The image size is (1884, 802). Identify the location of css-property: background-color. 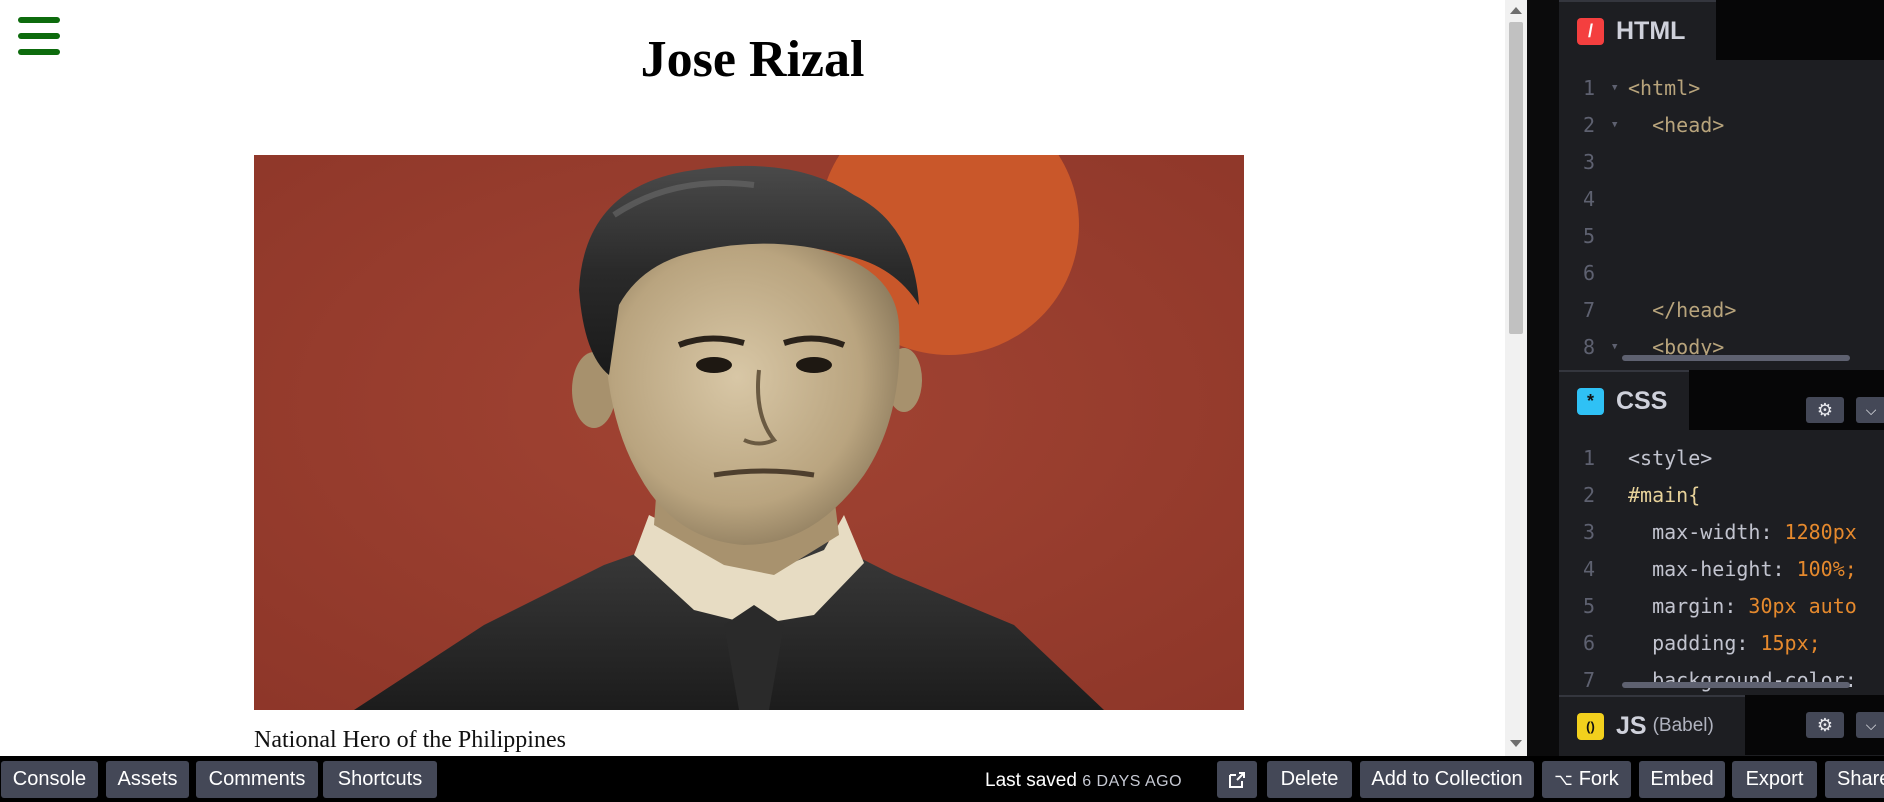
(1736, 680).